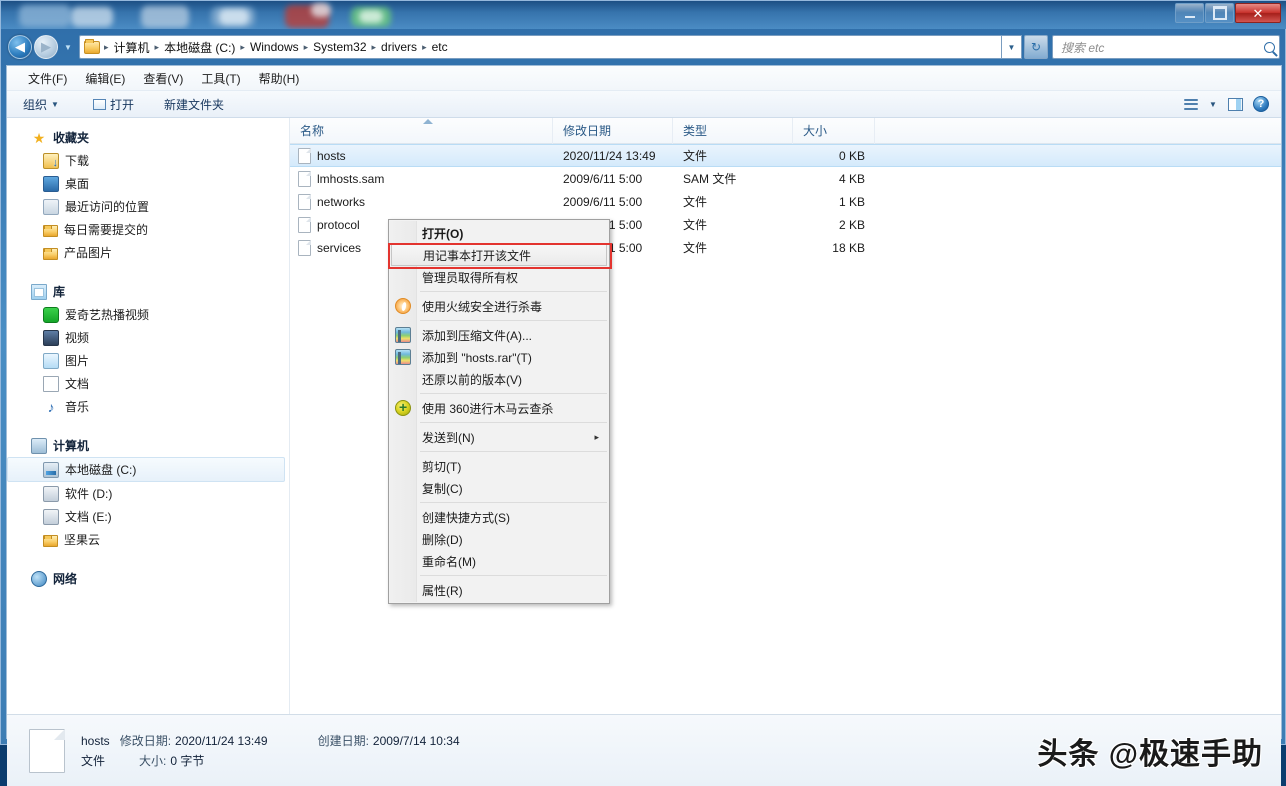 The width and height of the screenshot is (1286, 786). What do you see at coordinates (220, 78) in the screenshot?
I see `menu-tools: 工具(T)` at bounding box center [220, 78].